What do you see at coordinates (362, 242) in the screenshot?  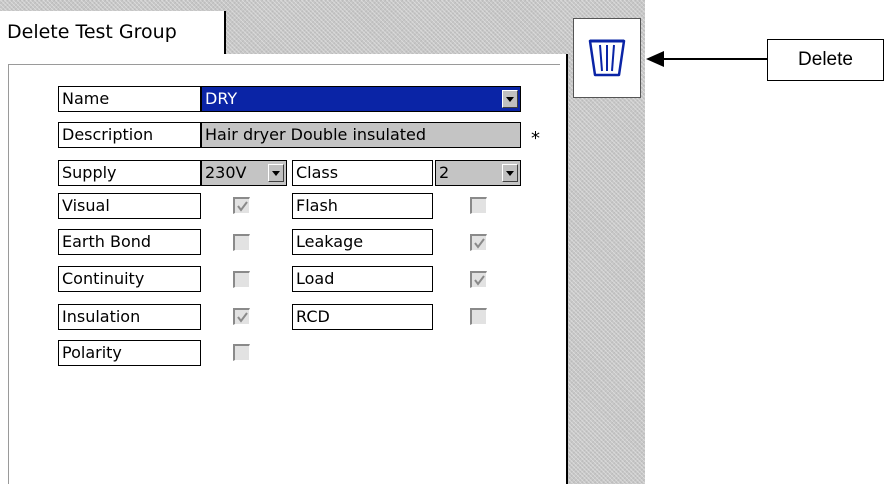 I see `test-label: Leakage` at bounding box center [362, 242].